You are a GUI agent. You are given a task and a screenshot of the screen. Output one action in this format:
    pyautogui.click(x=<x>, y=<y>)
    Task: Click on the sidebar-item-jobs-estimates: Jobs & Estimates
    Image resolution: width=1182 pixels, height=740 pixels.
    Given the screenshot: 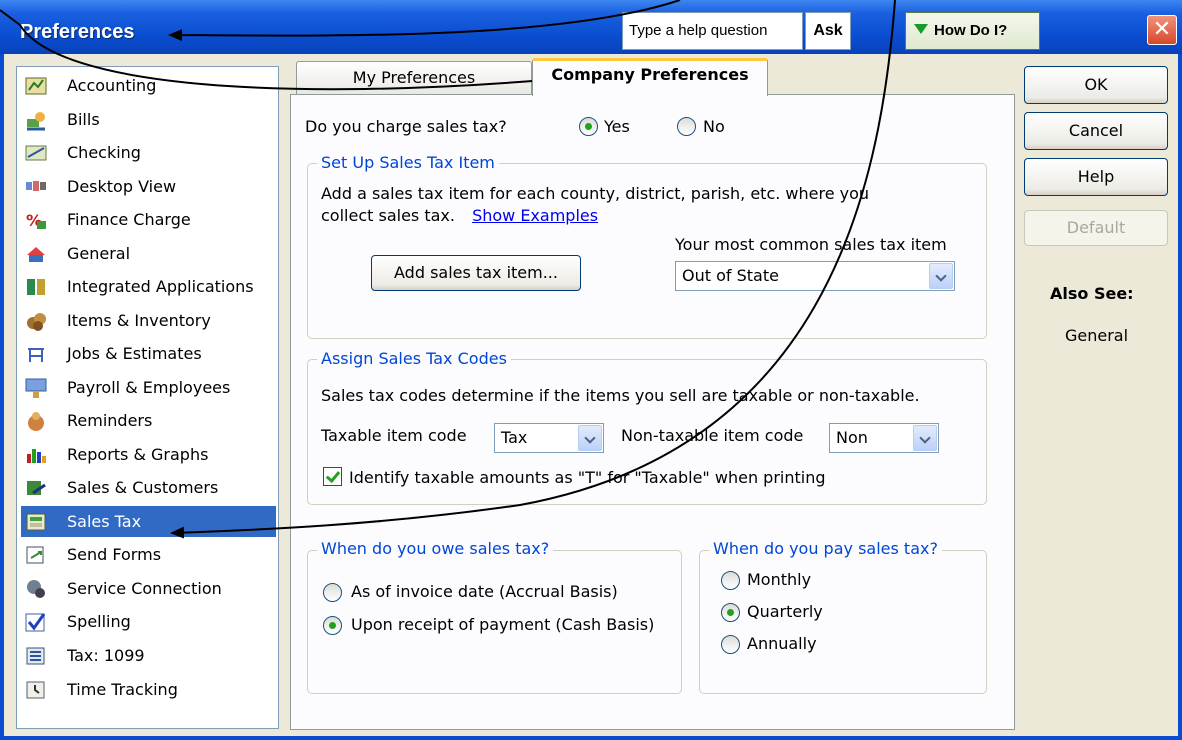 What is the action you would take?
    pyautogui.click(x=148, y=353)
    